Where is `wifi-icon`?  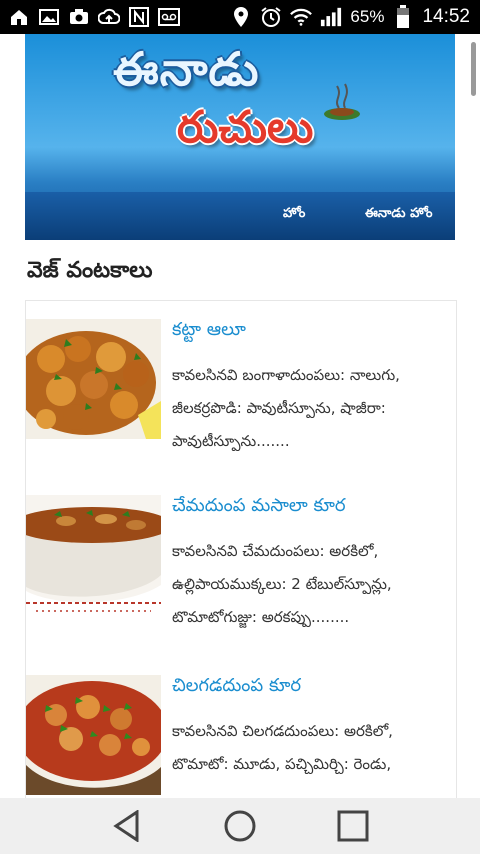
wifi-icon is located at coordinates (301, 17).